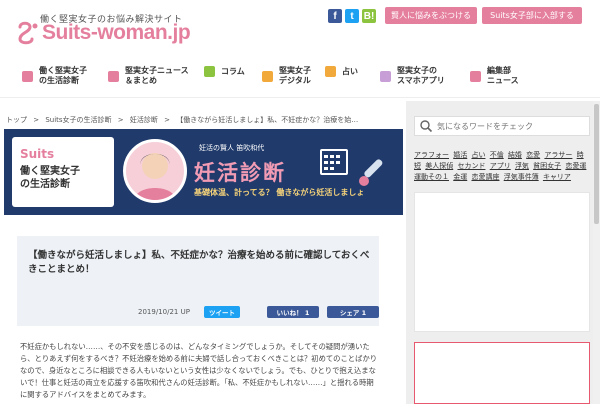 This screenshot has height=404, width=600. Describe the element at coordinates (78, 120) in the screenshot. I see `breadcrumb-life-diagnosis: Suits女子の生活診断` at that location.